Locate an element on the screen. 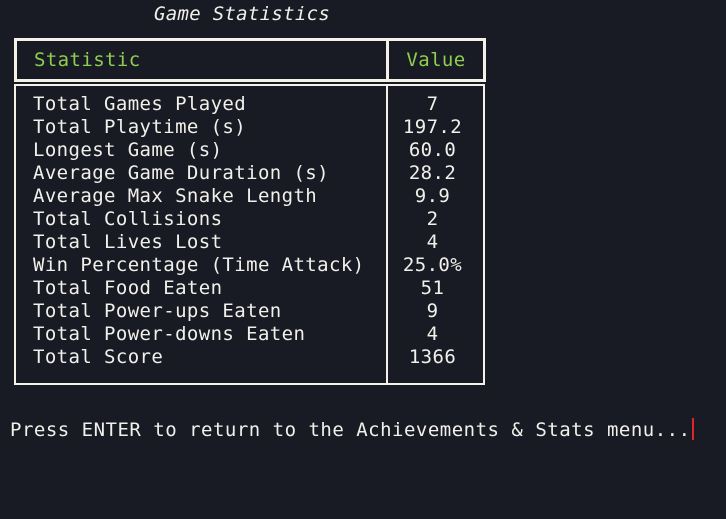  stat-label: Total Games Played is located at coordinates (140, 104).